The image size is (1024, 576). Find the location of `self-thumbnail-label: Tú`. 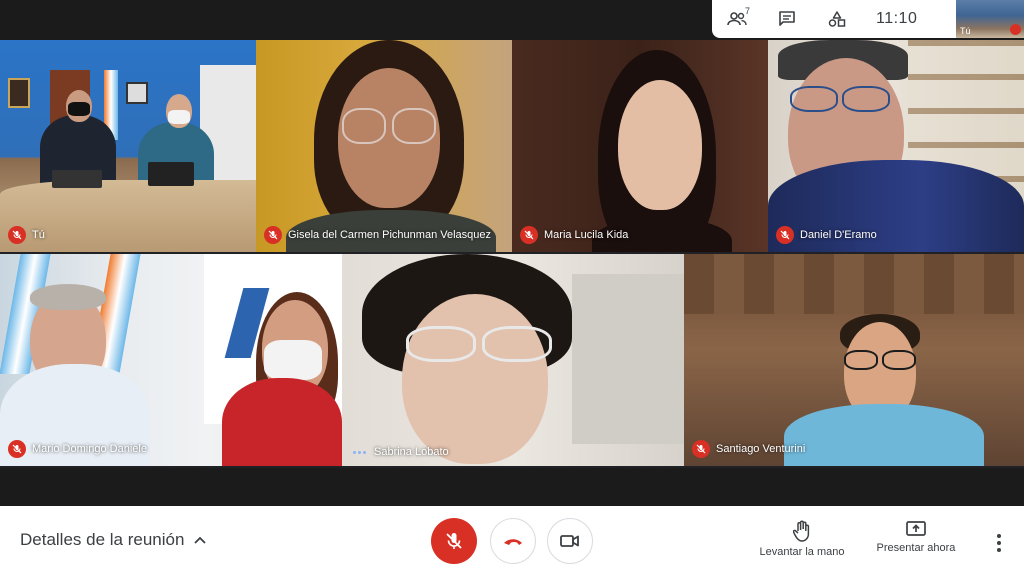

self-thumbnail-label: Tú is located at coordinates (965, 31).